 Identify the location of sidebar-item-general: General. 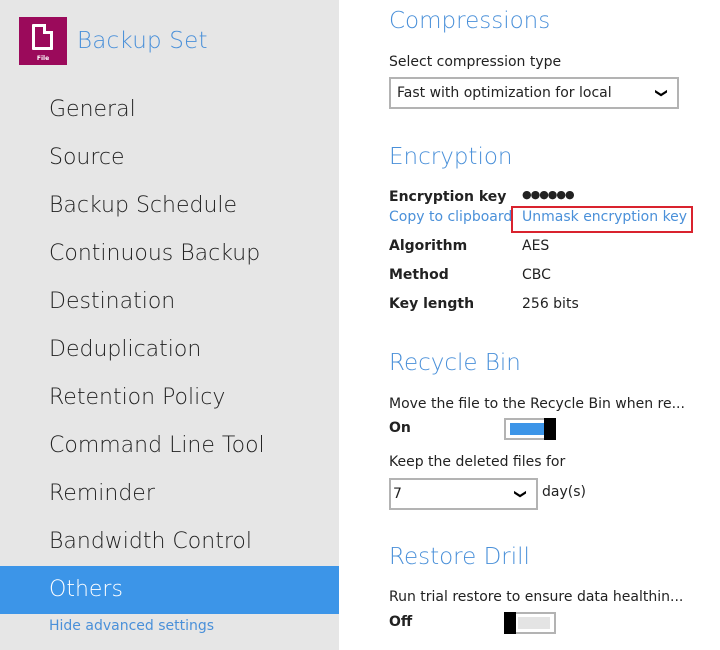
(169, 110).